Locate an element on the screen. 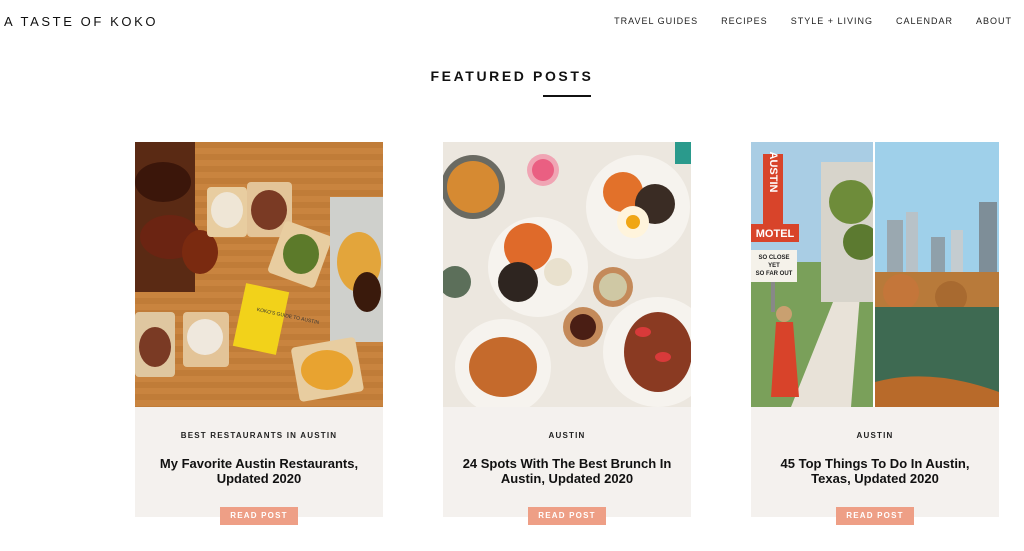 This screenshot has height=551, width=1024. nav-travel-guides: TRAVEL GUIDES is located at coordinates (656, 21).